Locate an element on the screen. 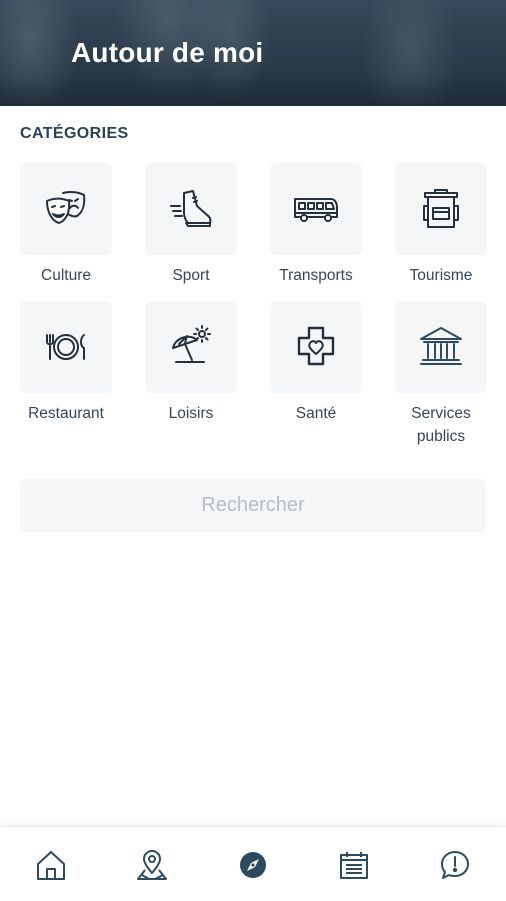  page-header: Autour de moi is located at coordinates (253, 53).